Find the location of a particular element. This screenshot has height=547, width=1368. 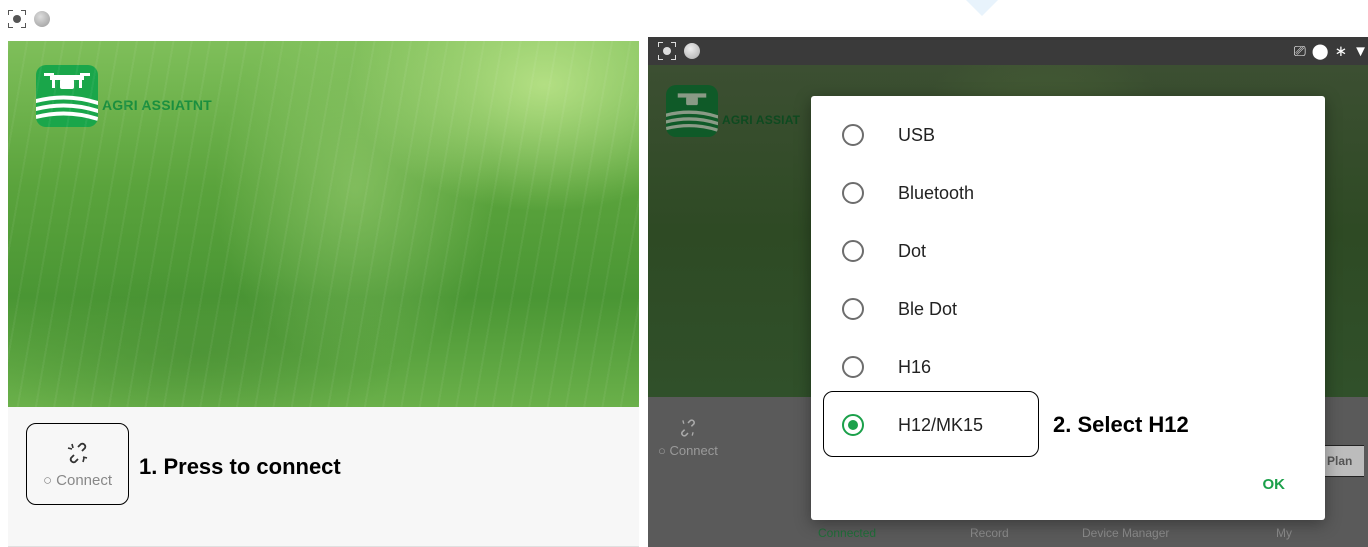

decorative-arrow is located at coordinates (982, 8).